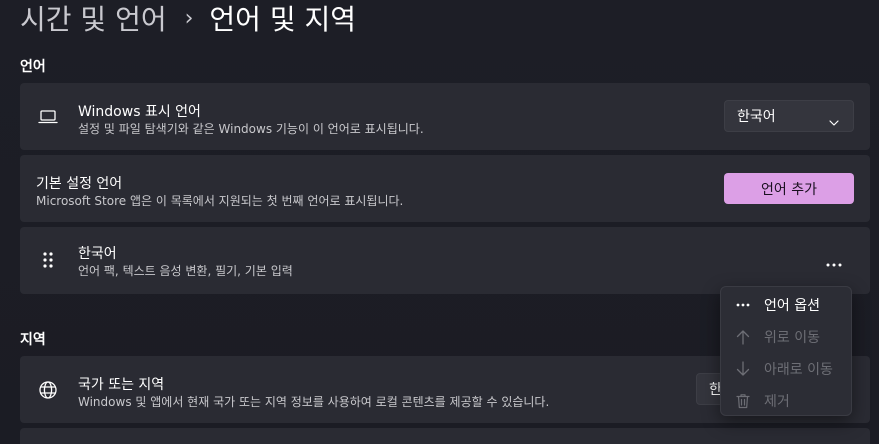 Image resolution: width=879 pixels, height=444 pixels. I want to click on menu-item-label: 제거, so click(777, 402).